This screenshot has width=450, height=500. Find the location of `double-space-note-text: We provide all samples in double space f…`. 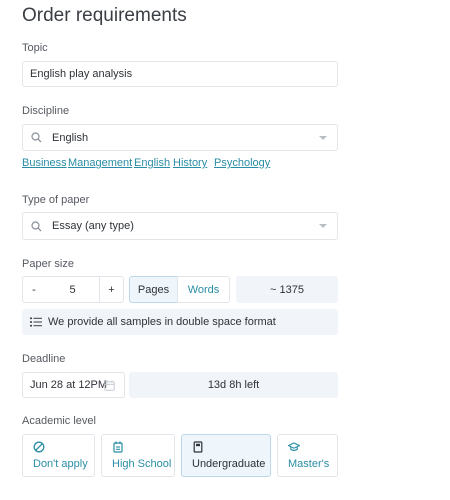

double-space-note-text: We provide all samples in double space f… is located at coordinates (162, 322).